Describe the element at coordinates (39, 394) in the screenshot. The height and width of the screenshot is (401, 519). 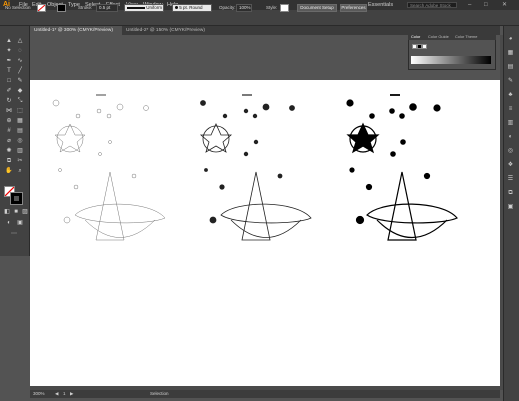
I see `zoom-level: 300%` at that location.